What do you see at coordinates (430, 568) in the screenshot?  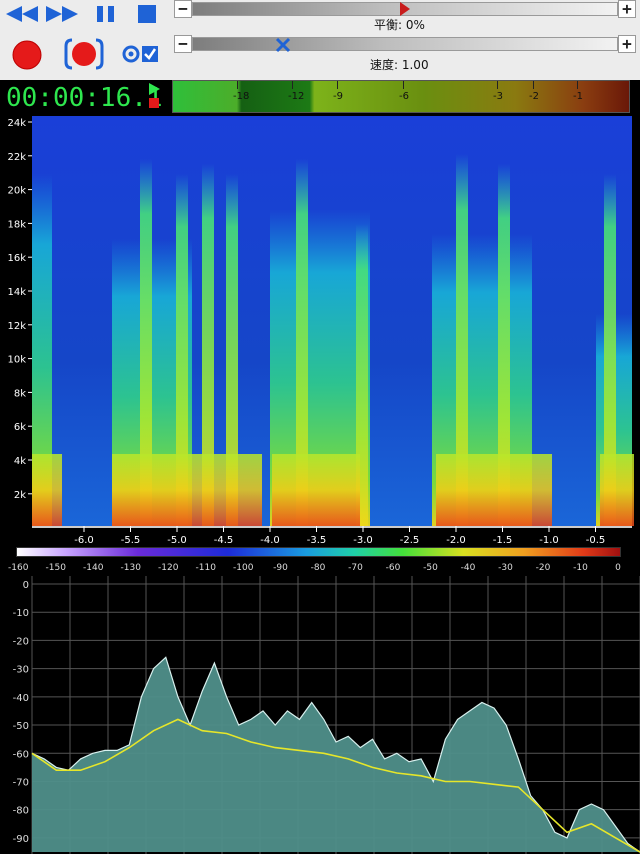 I see `color-scale-tick: -50` at bounding box center [430, 568].